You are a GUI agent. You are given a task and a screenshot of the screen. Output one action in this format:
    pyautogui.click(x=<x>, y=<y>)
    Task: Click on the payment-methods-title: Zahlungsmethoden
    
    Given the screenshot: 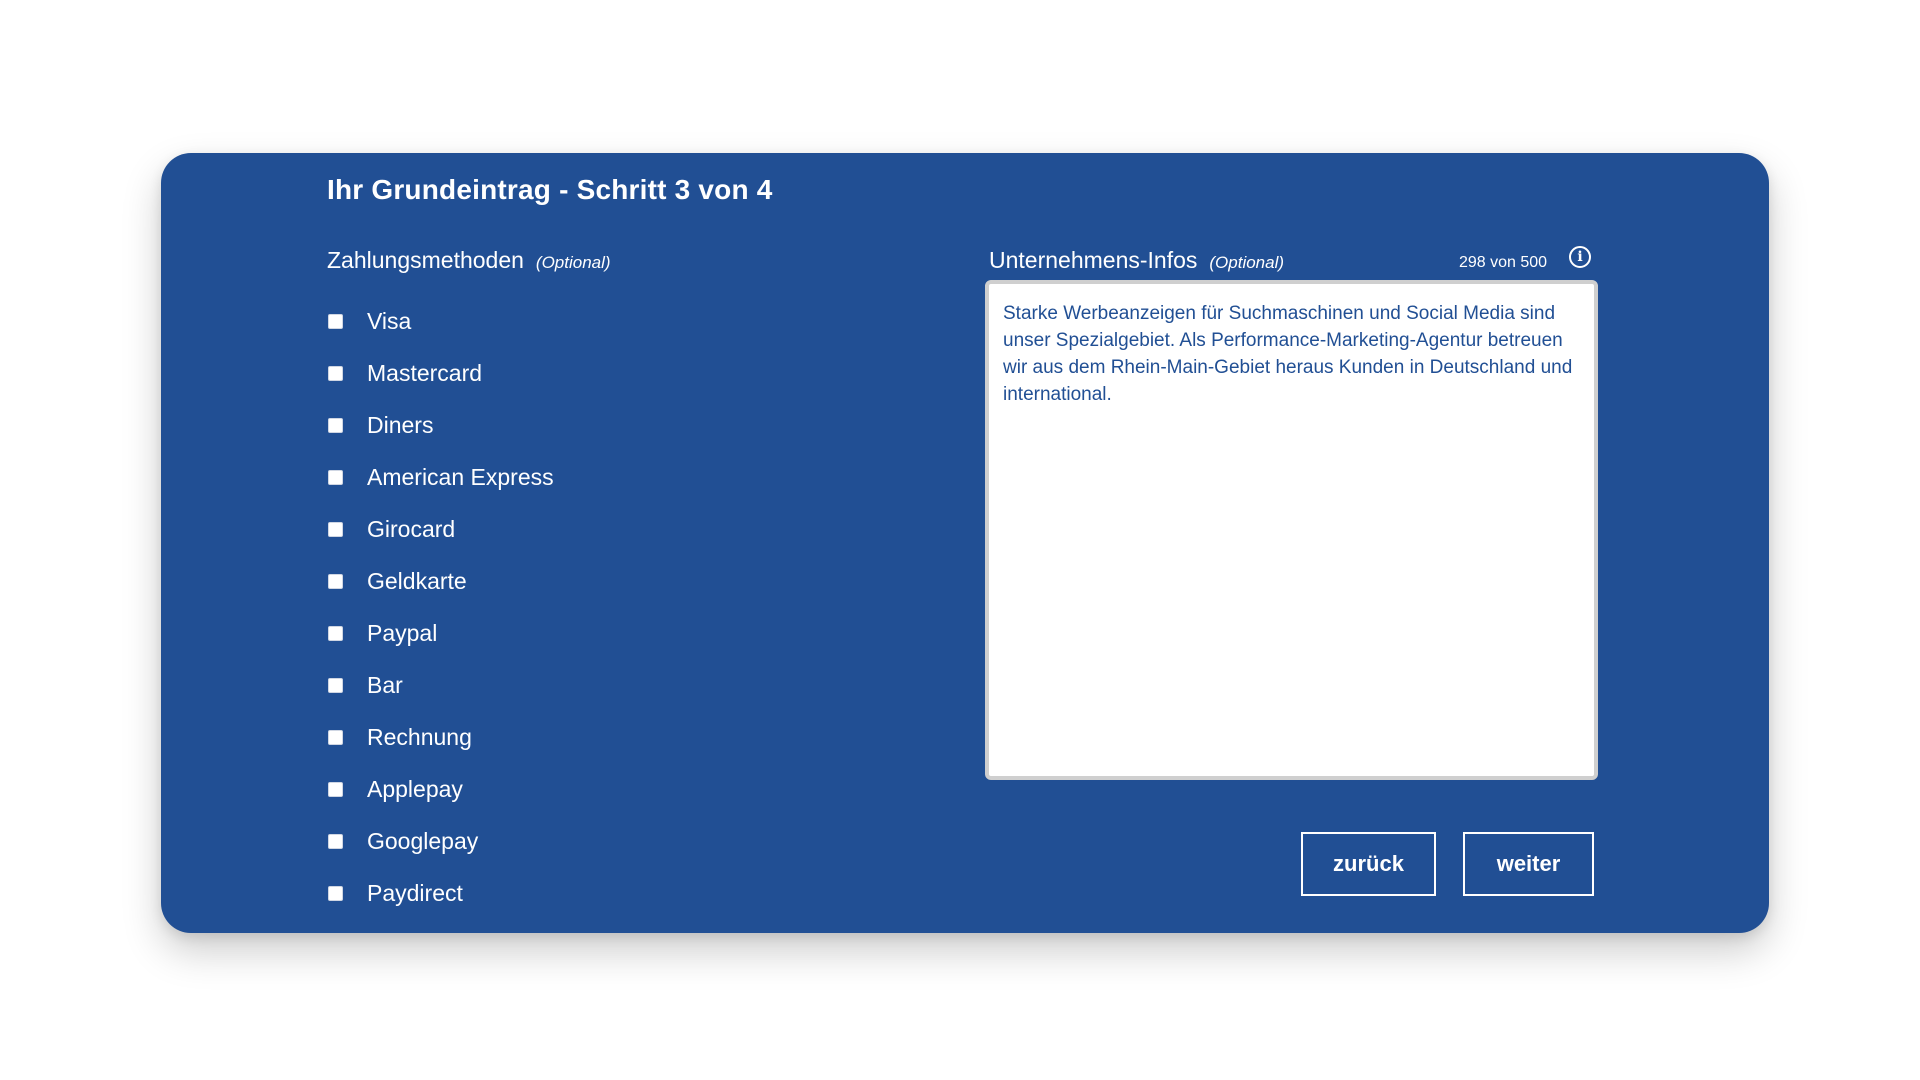 What is the action you would take?
    pyautogui.click(x=425, y=260)
    